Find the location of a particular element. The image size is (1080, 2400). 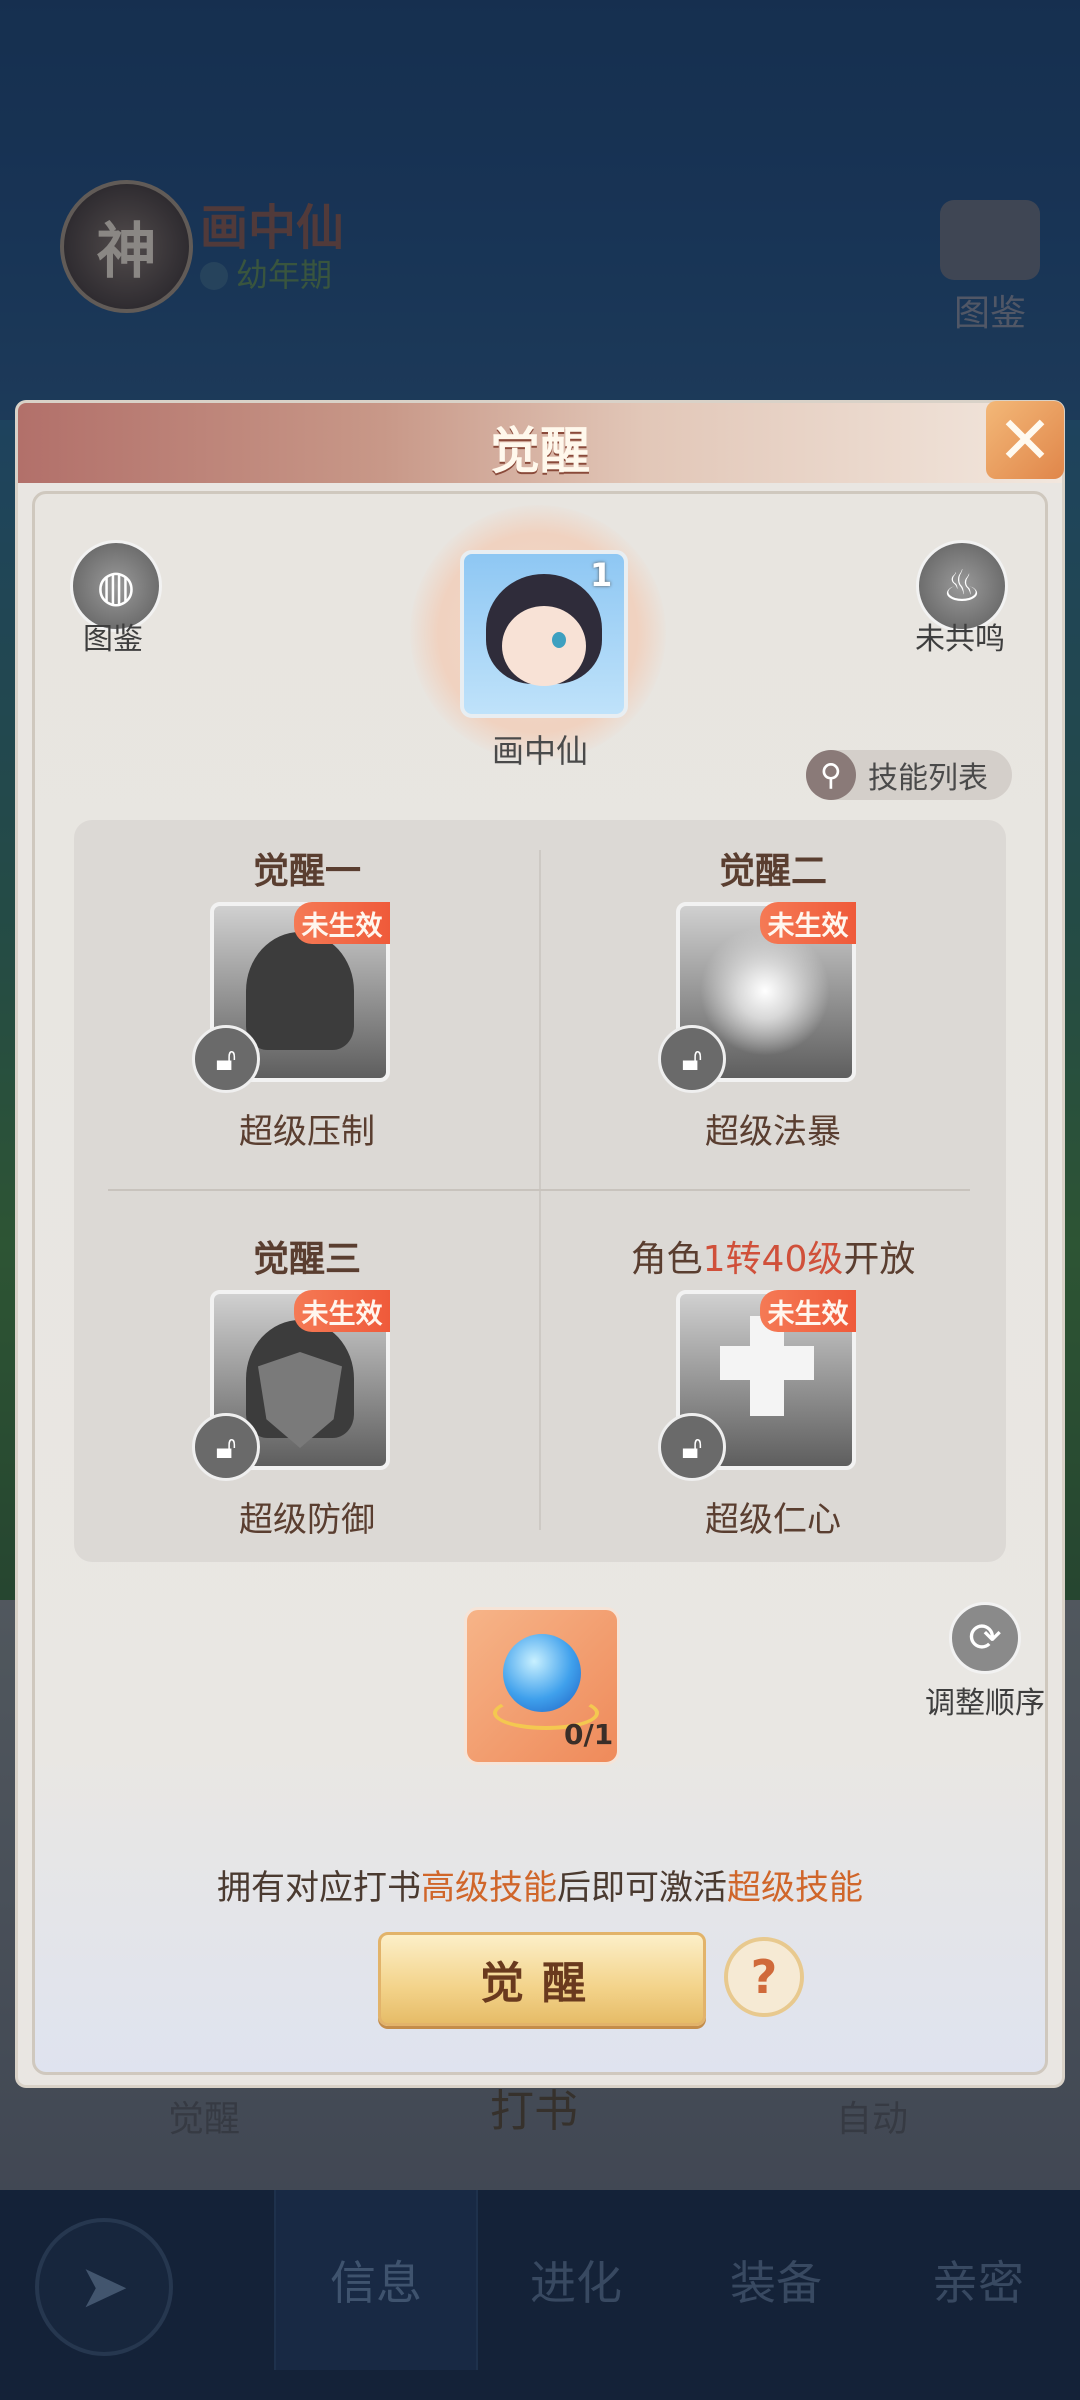

reorder-label: 调整顺序 is located at coordinates (985, 1703).